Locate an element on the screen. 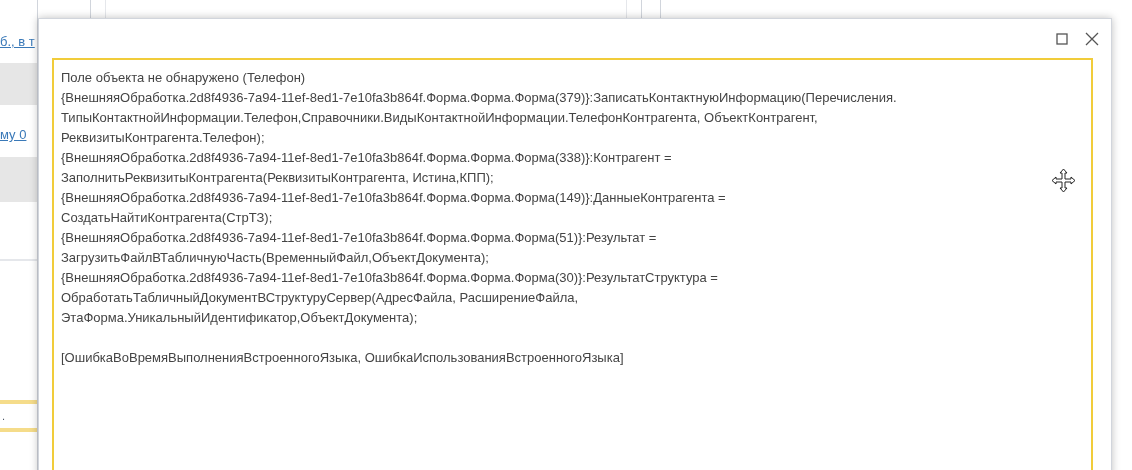  error-message-line: ЗагрузитьФайлВТабличнуюЧасть(ВременныйФайл,ОбъектДокумента); is located at coordinates (275, 258).